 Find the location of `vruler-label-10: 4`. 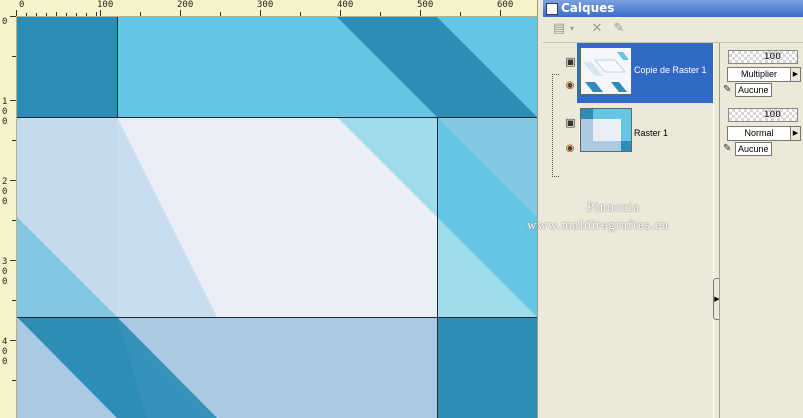

vruler-label-10: 4 is located at coordinates (5, 342).